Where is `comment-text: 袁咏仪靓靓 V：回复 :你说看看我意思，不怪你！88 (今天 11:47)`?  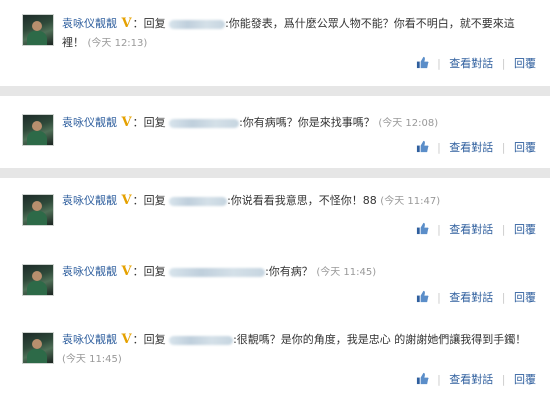 comment-text: 袁咏仪靓靓 V：回复 :你说看看我意思，不怪你！88 (今天 11:47) is located at coordinates (297, 201).